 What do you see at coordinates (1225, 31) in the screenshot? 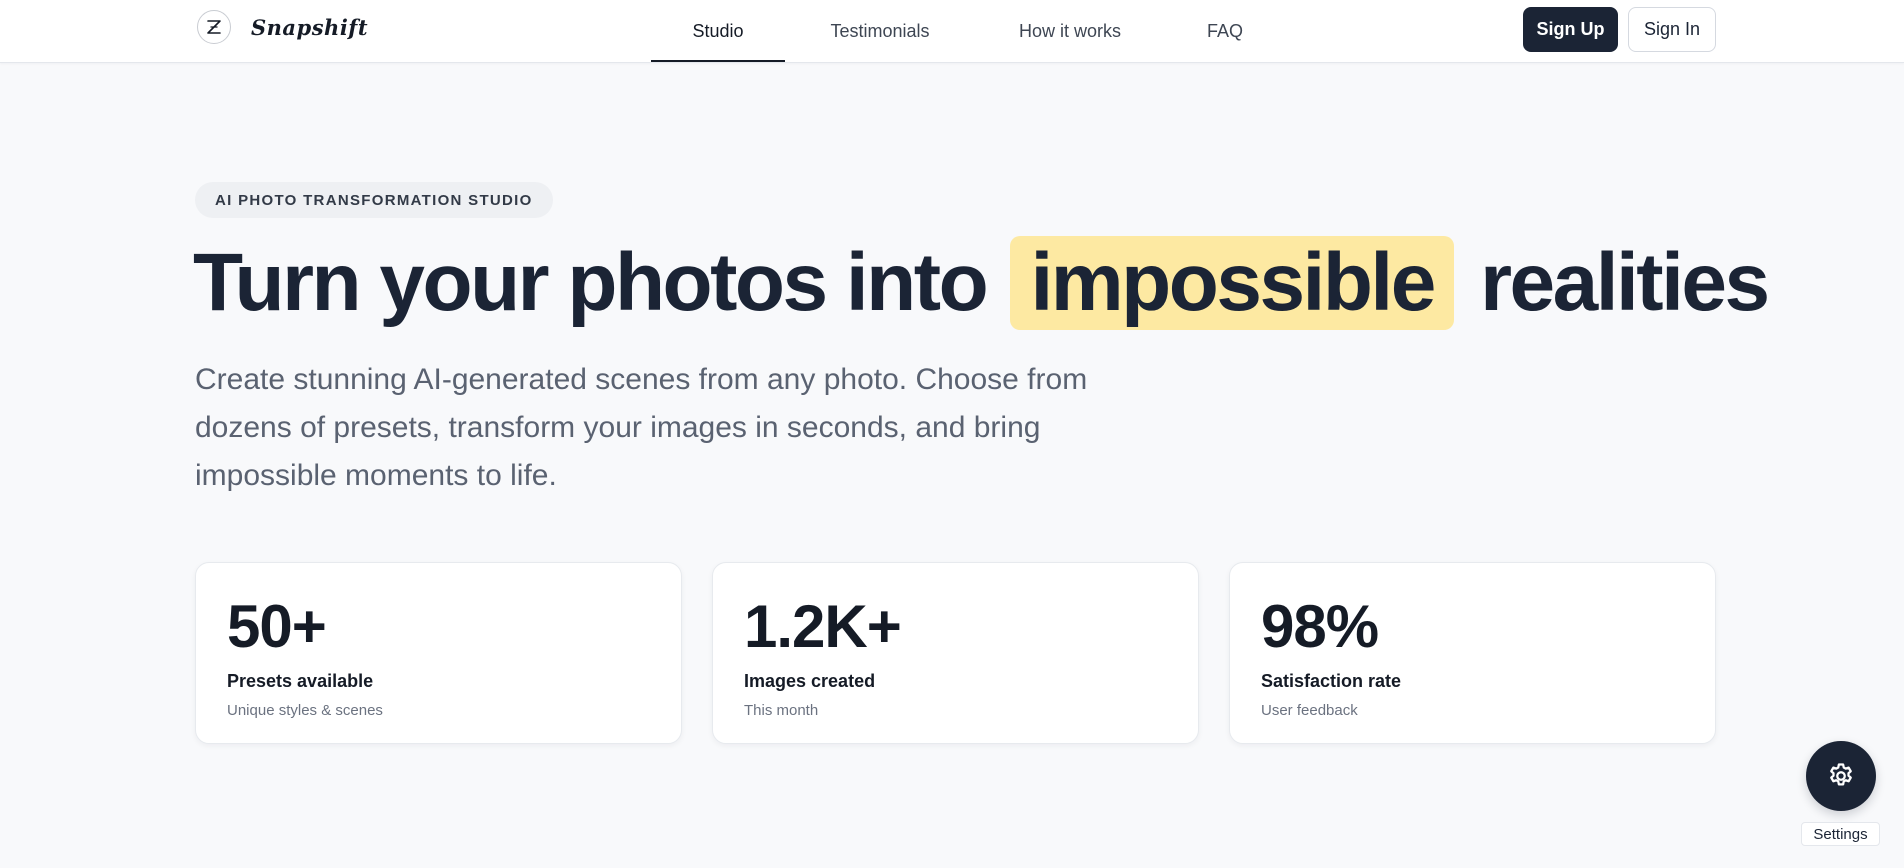
I see `nav-tab-faq: FAQ` at bounding box center [1225, 31].